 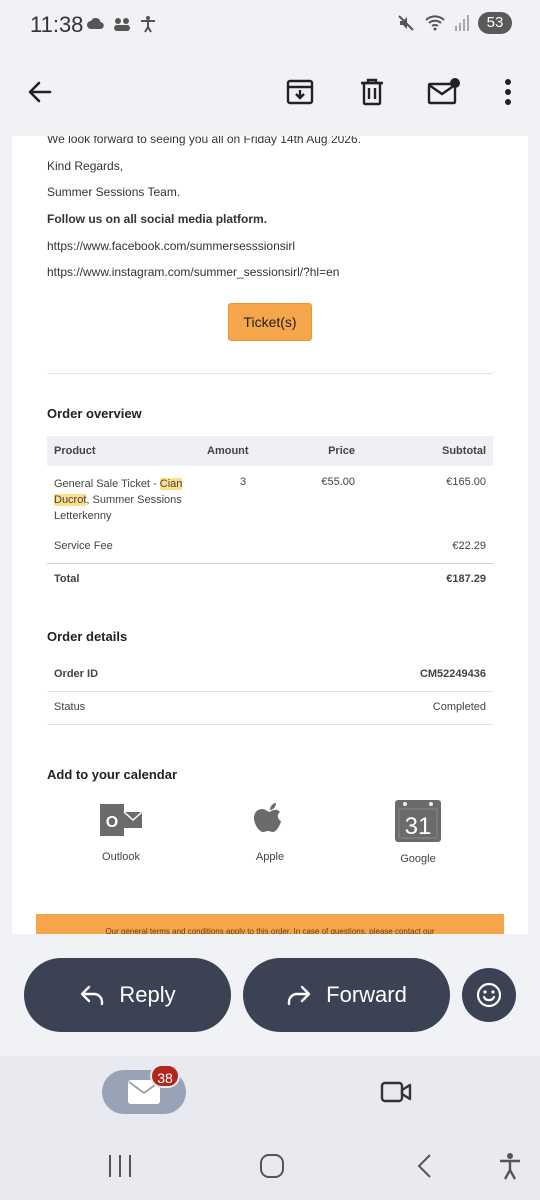 I want to click on reply-icon, so click(x=92, y=995).